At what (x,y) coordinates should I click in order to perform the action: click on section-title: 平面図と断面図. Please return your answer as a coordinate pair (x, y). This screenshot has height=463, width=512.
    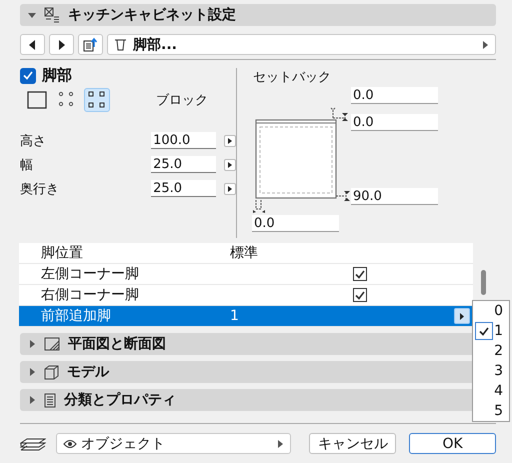
    Looking at the image, I should click on (117, 344).